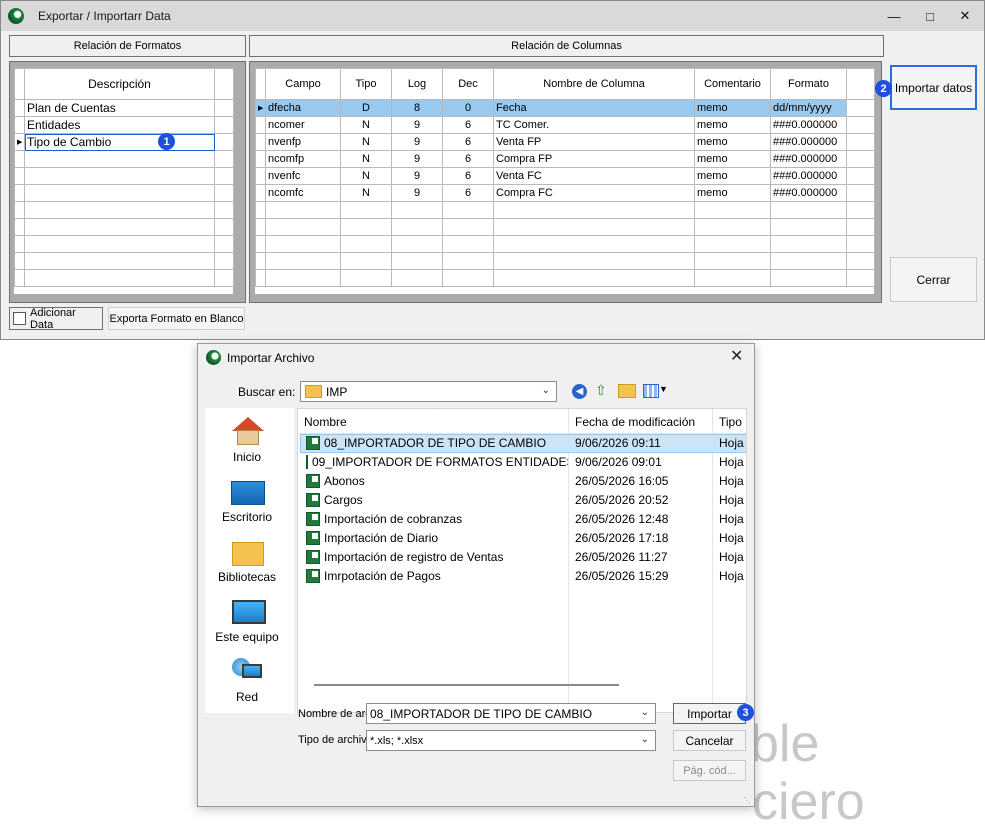 The height and width of the screenshot is (831, 985). What do you see at coordinates (930, 16) in the screenshot?
I see `maximize-icon: □` at bounding box center [930, 16].